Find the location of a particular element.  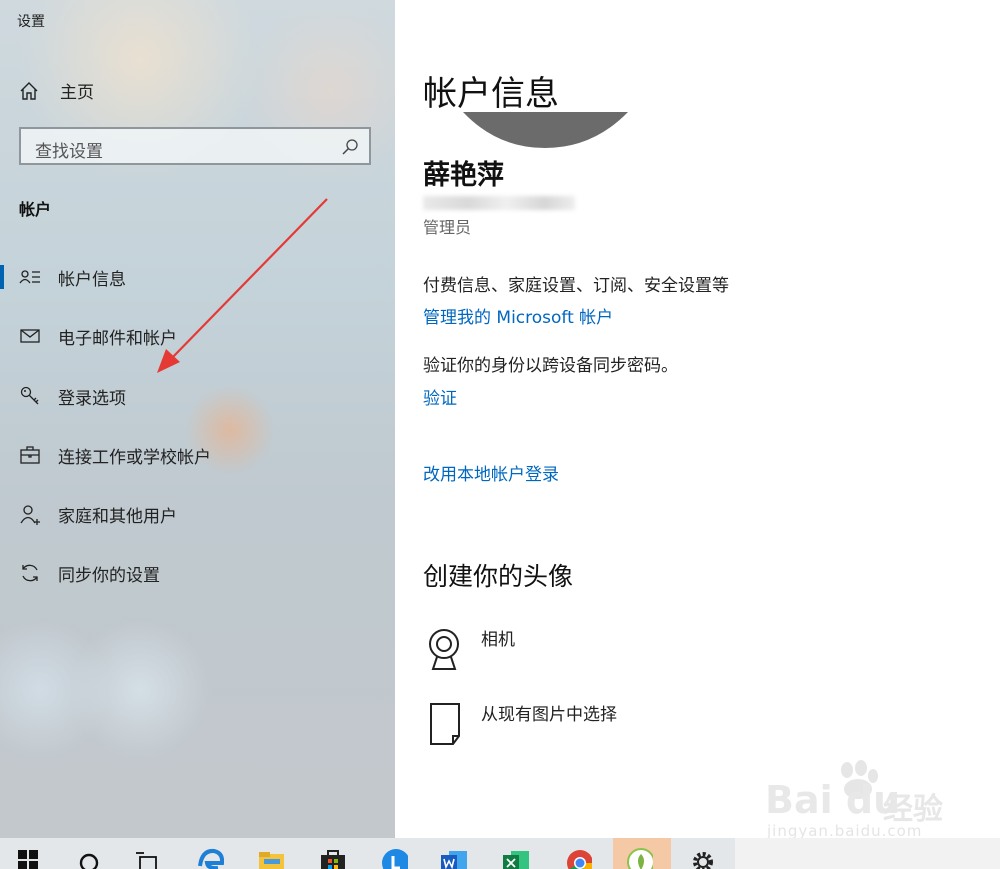

taskbar-l-app is located at coordinates (397, 853).